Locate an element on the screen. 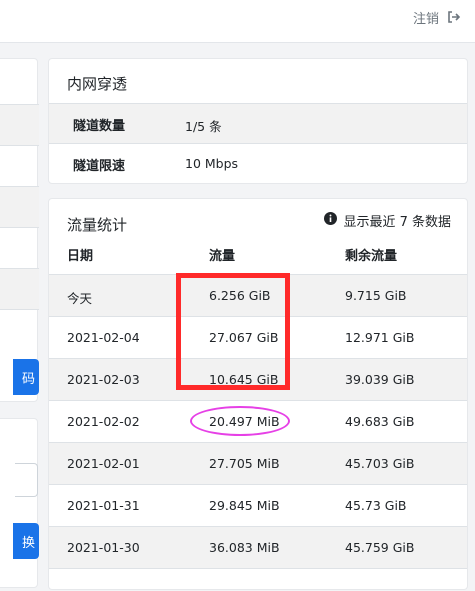 Image resolution: width=475 pixels, height=591 pixels. row-remaining: 45.759 GiB is located at coordinates (380, 547).